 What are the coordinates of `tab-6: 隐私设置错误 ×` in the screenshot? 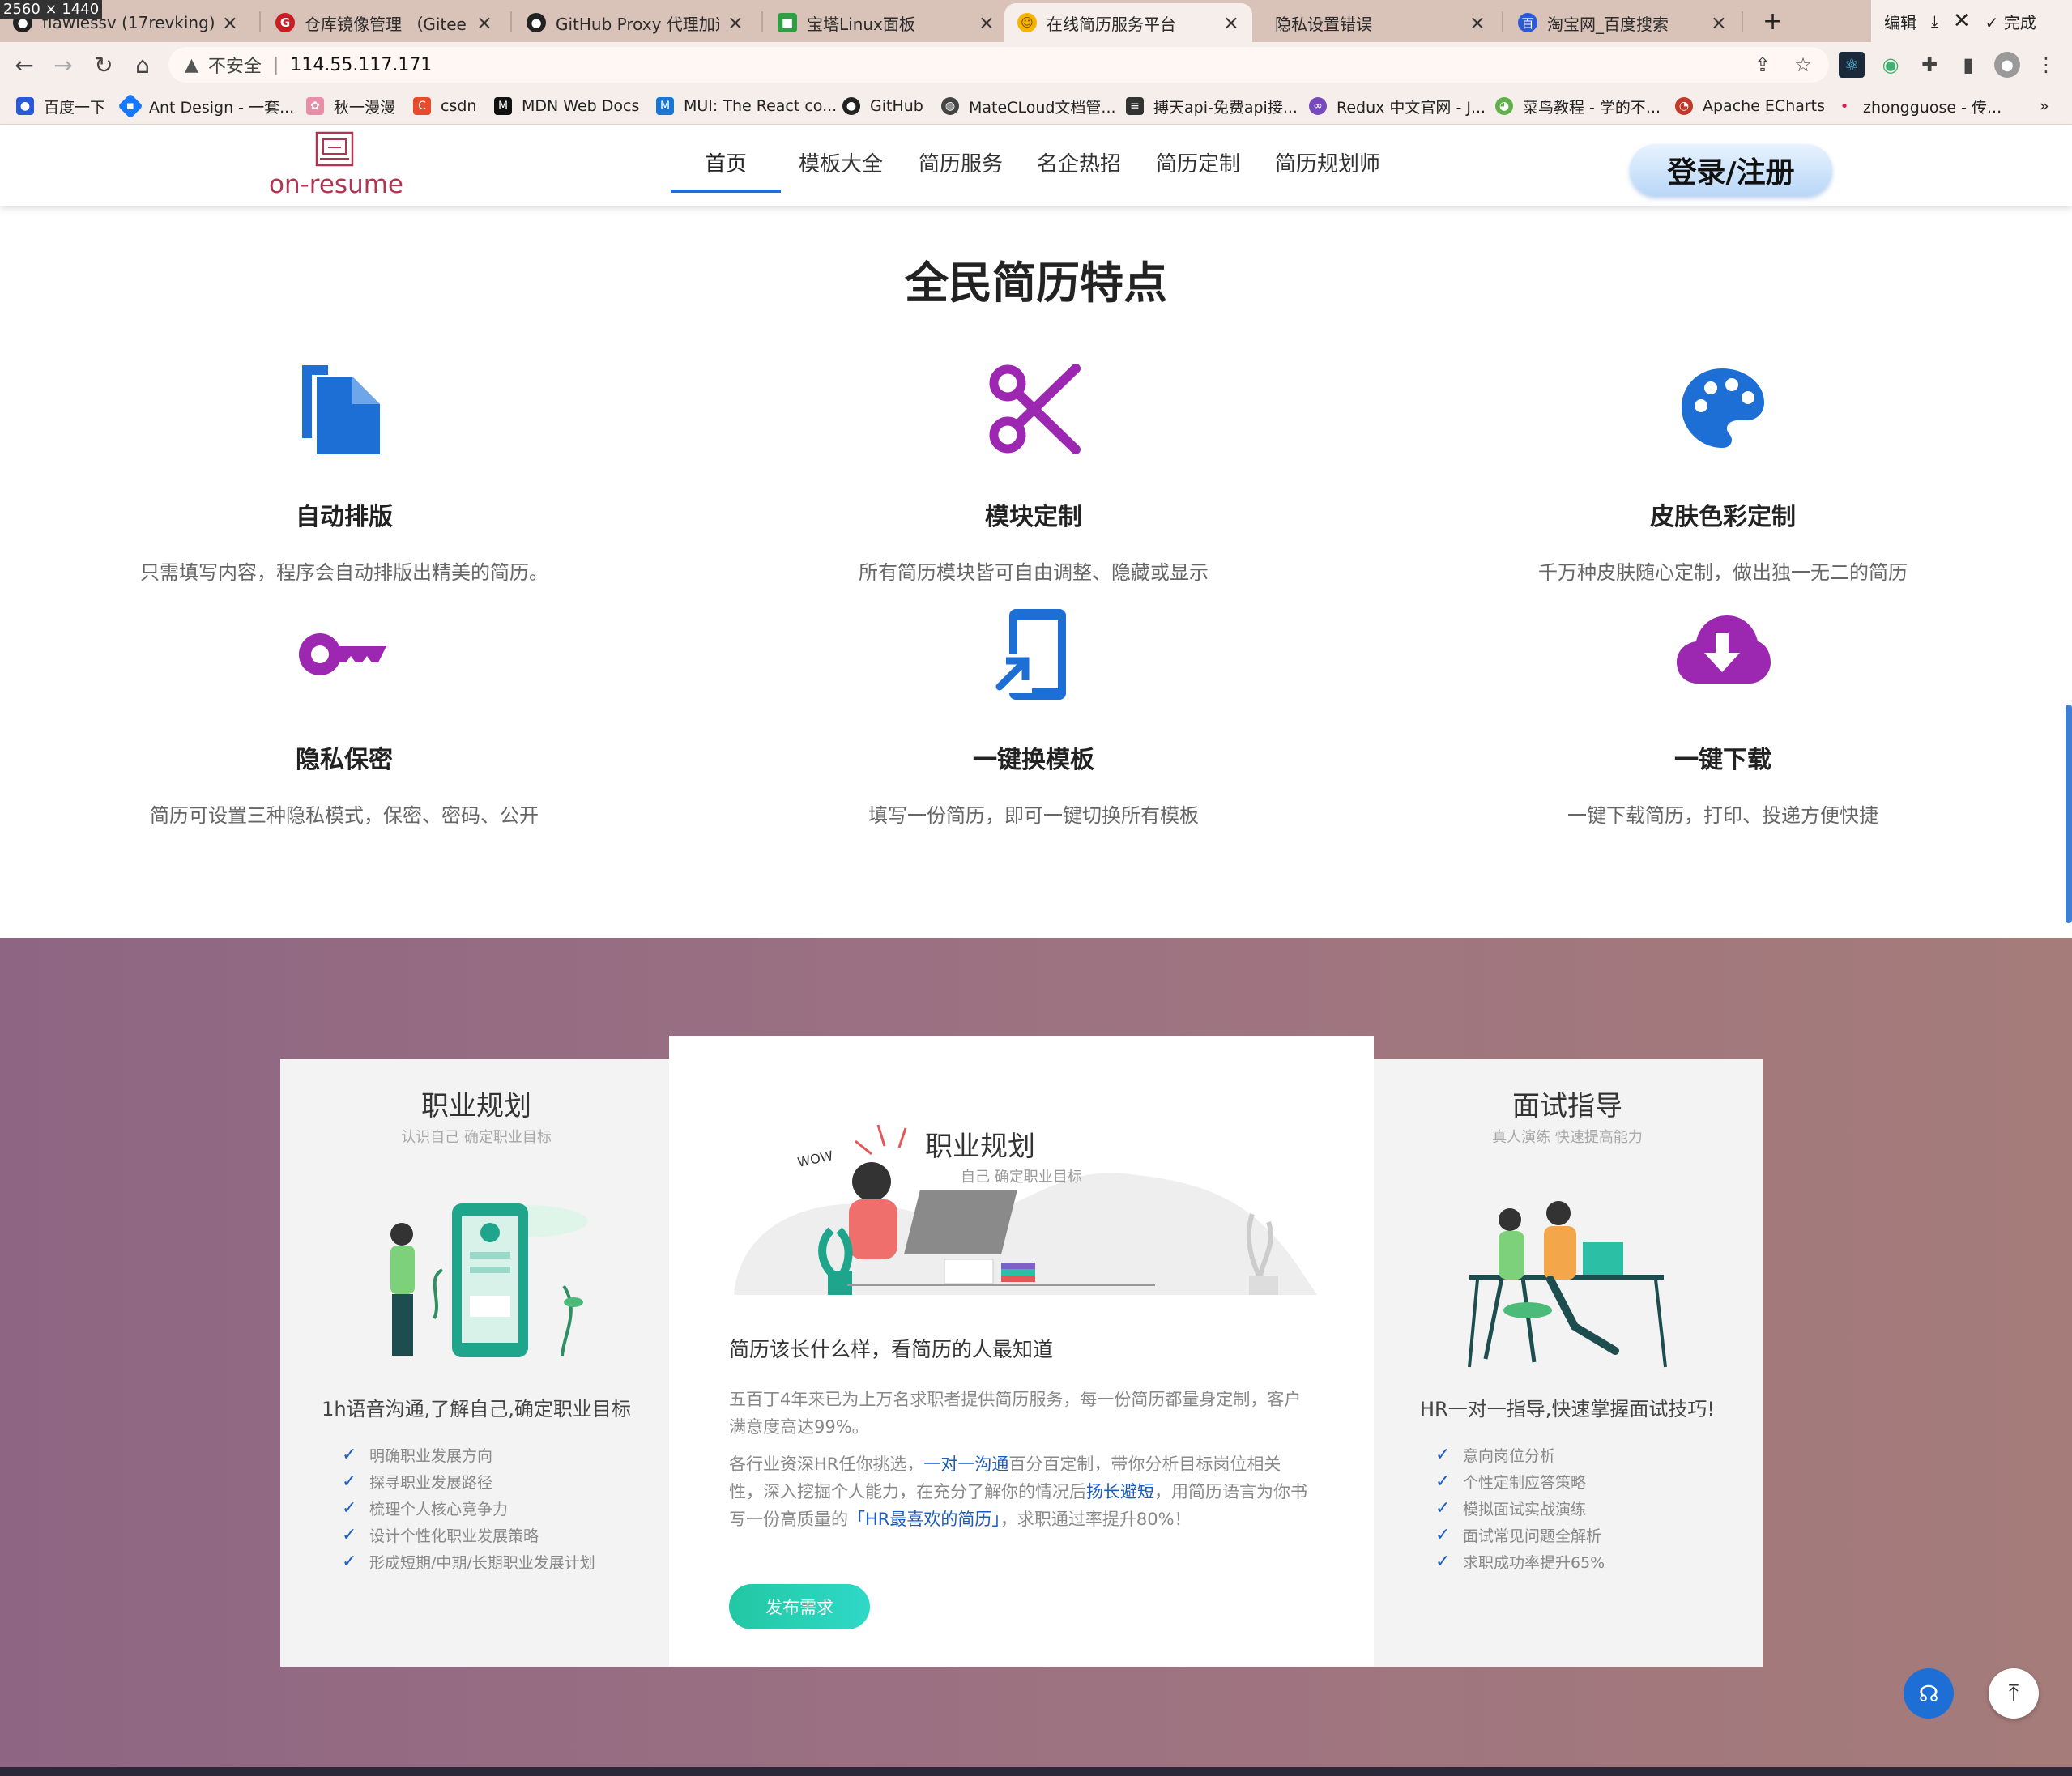 It's located at (1378, 22).